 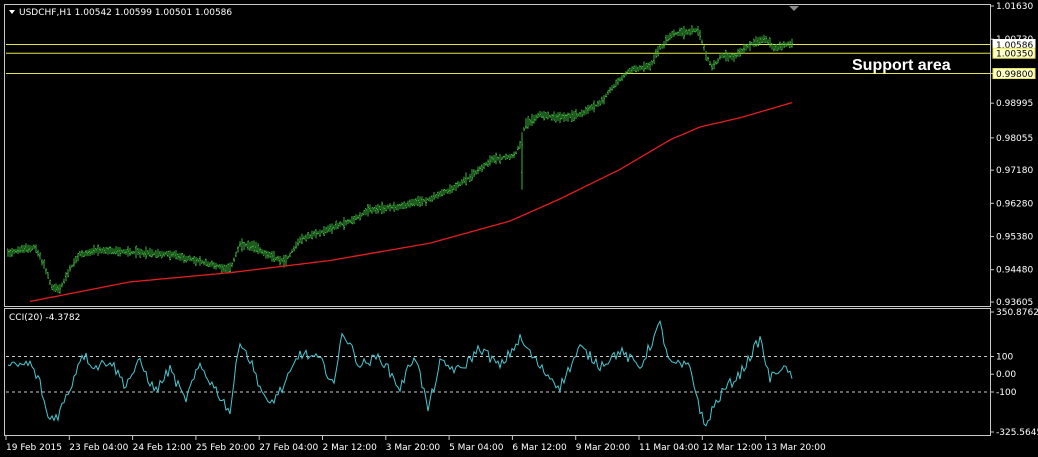 What do you see at coordinates (1014, 171) in the screenshot?
I see `price-tick-label: 0.97180` at bounding box center [1014, 171].